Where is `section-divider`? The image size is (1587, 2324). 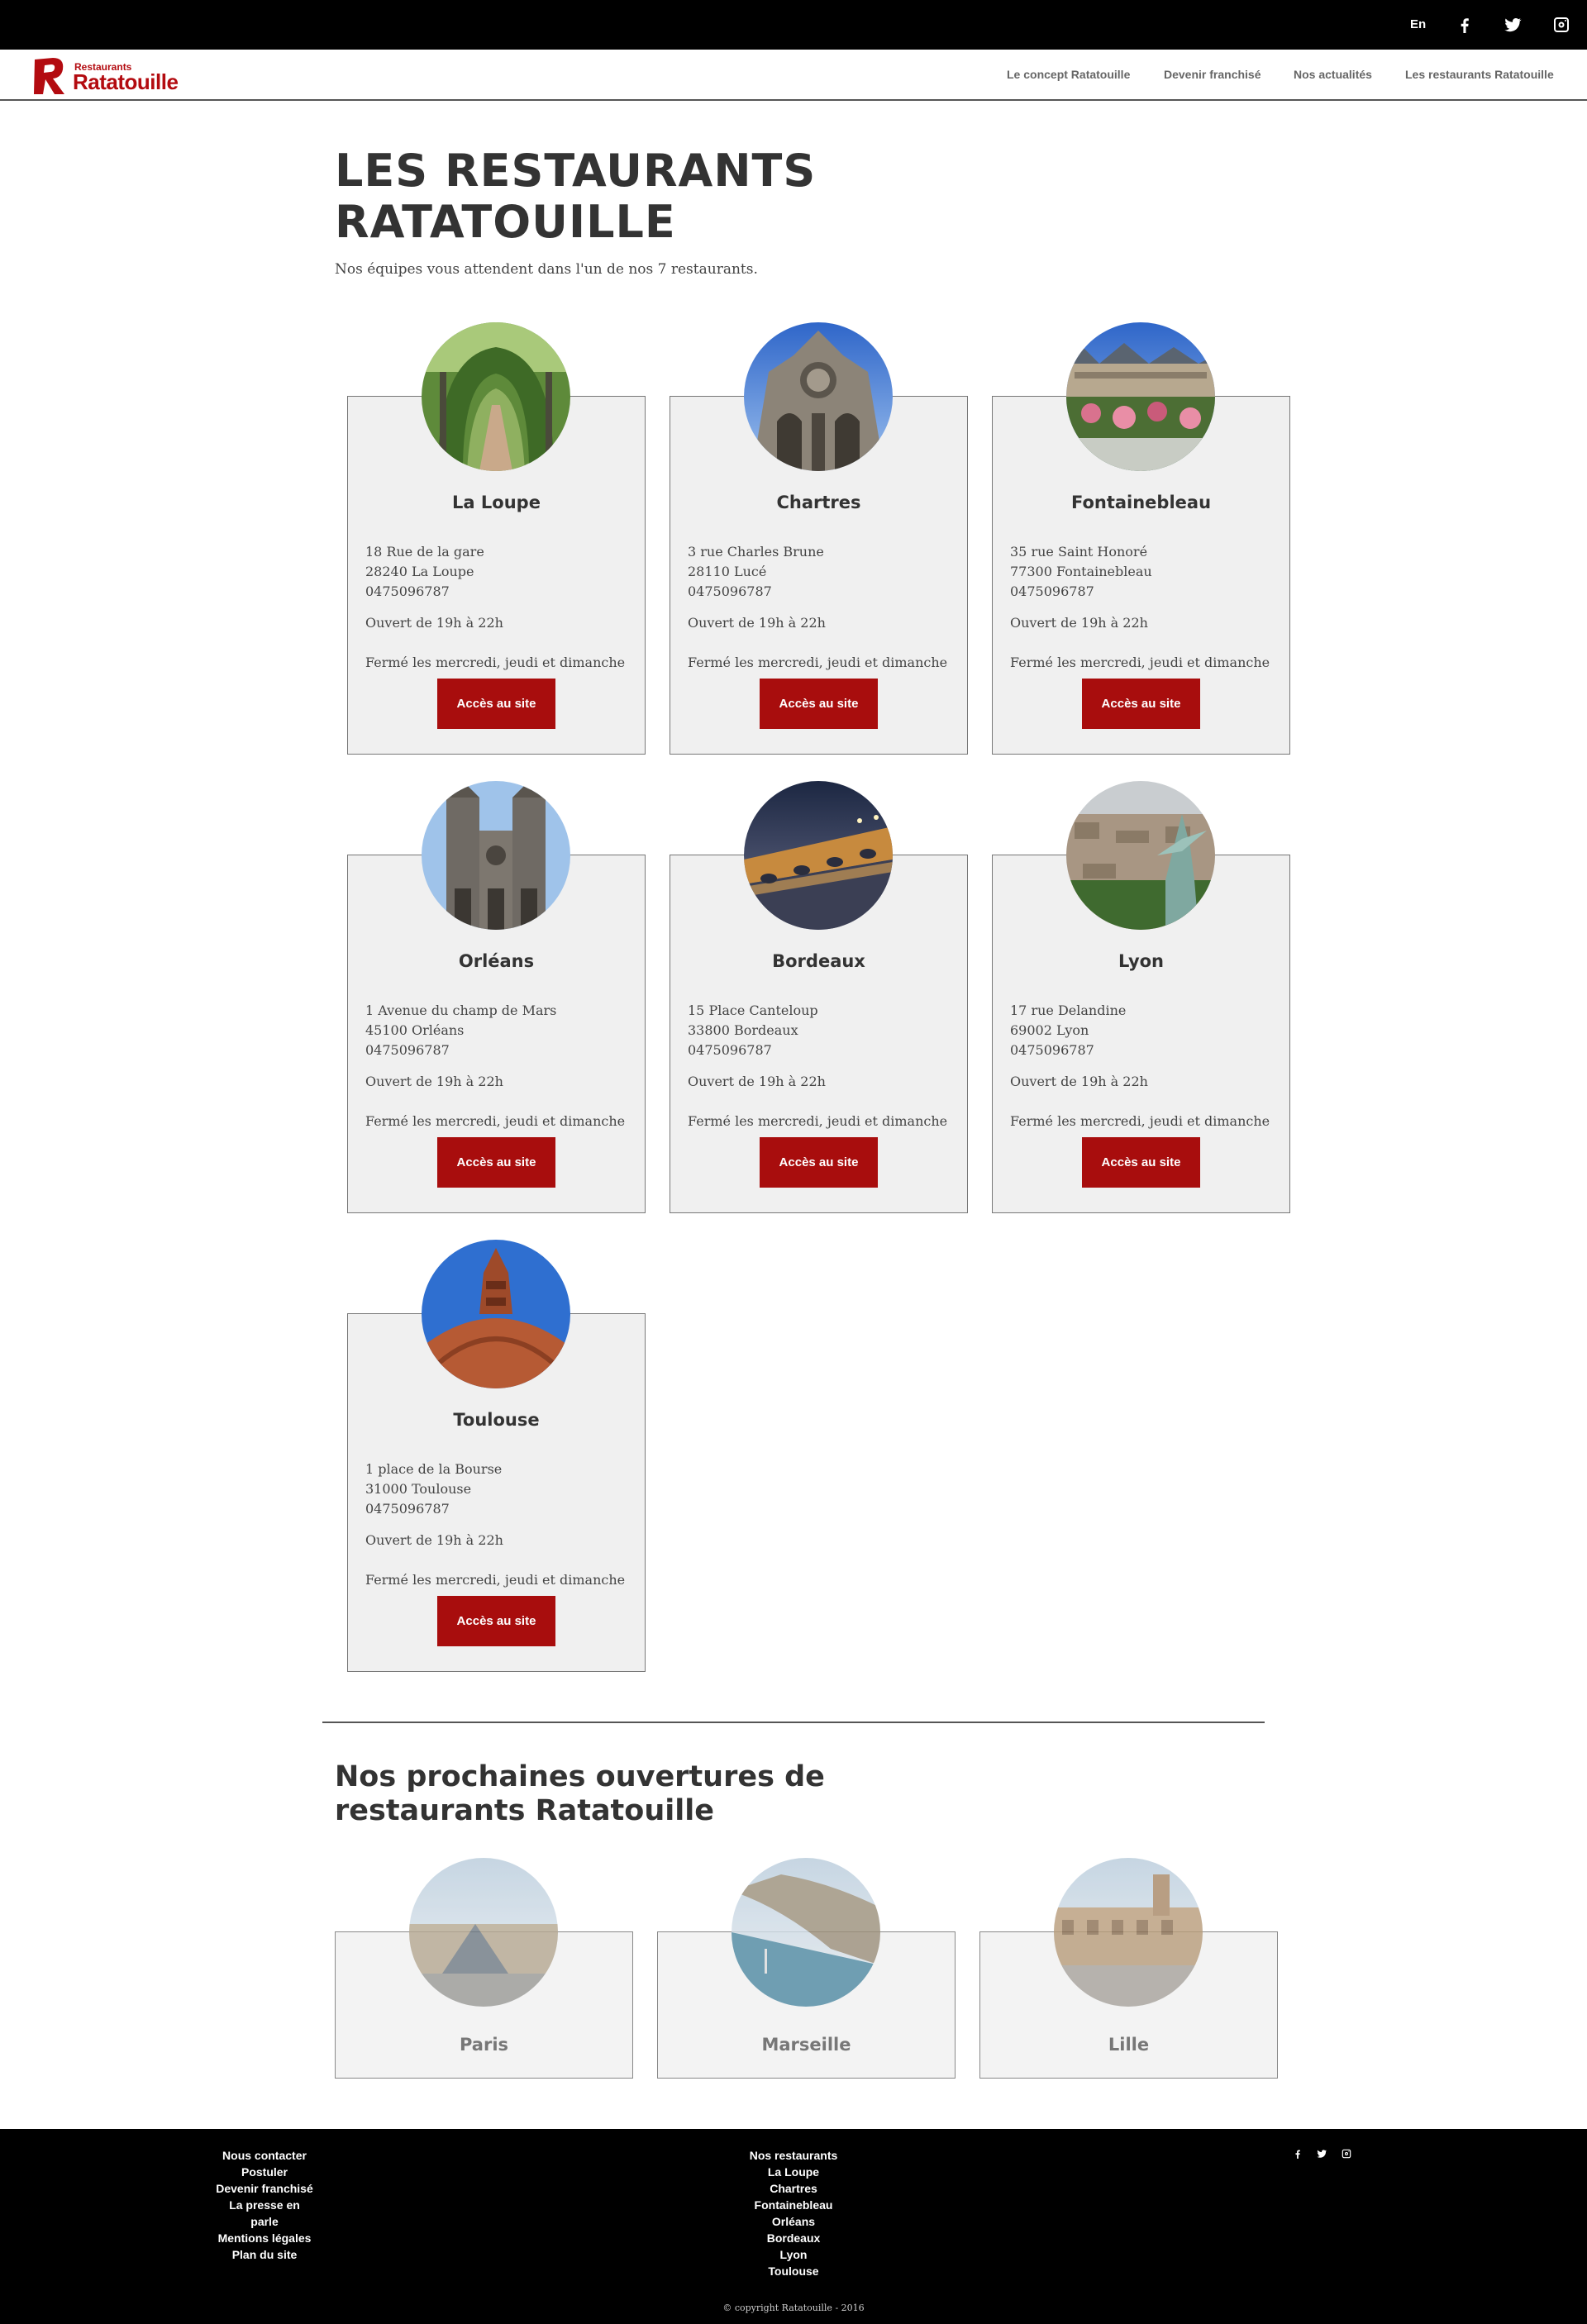
section-divider is located at coordinates (793, 1722).